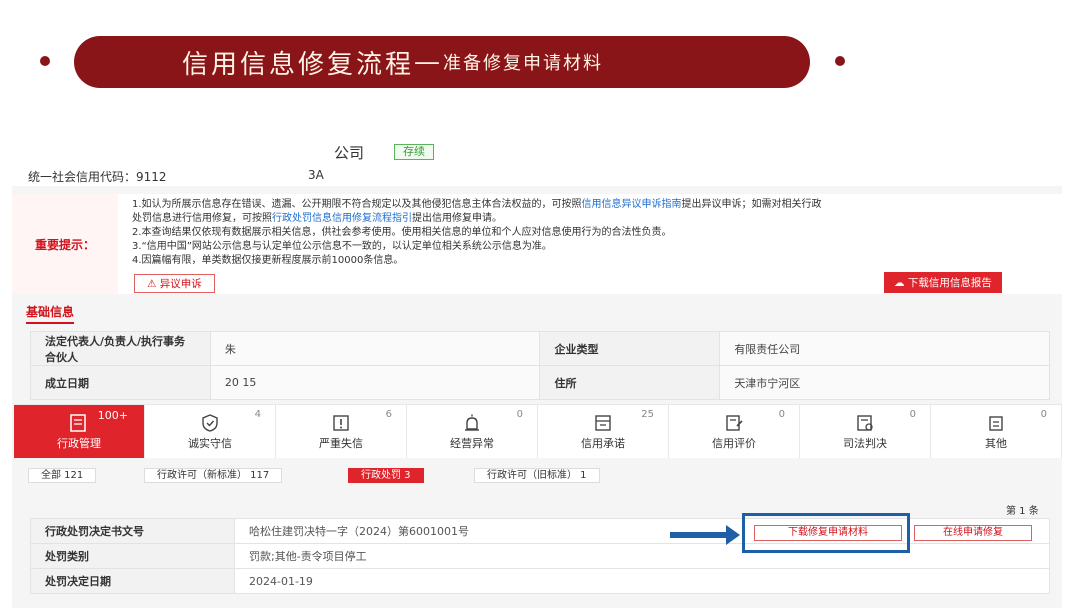 This screenshot has width=1080, height=608. What do you see at coordinates (472, 422) in the screenshot?
I see `alarm-icon` at bounding box center [472, 422].